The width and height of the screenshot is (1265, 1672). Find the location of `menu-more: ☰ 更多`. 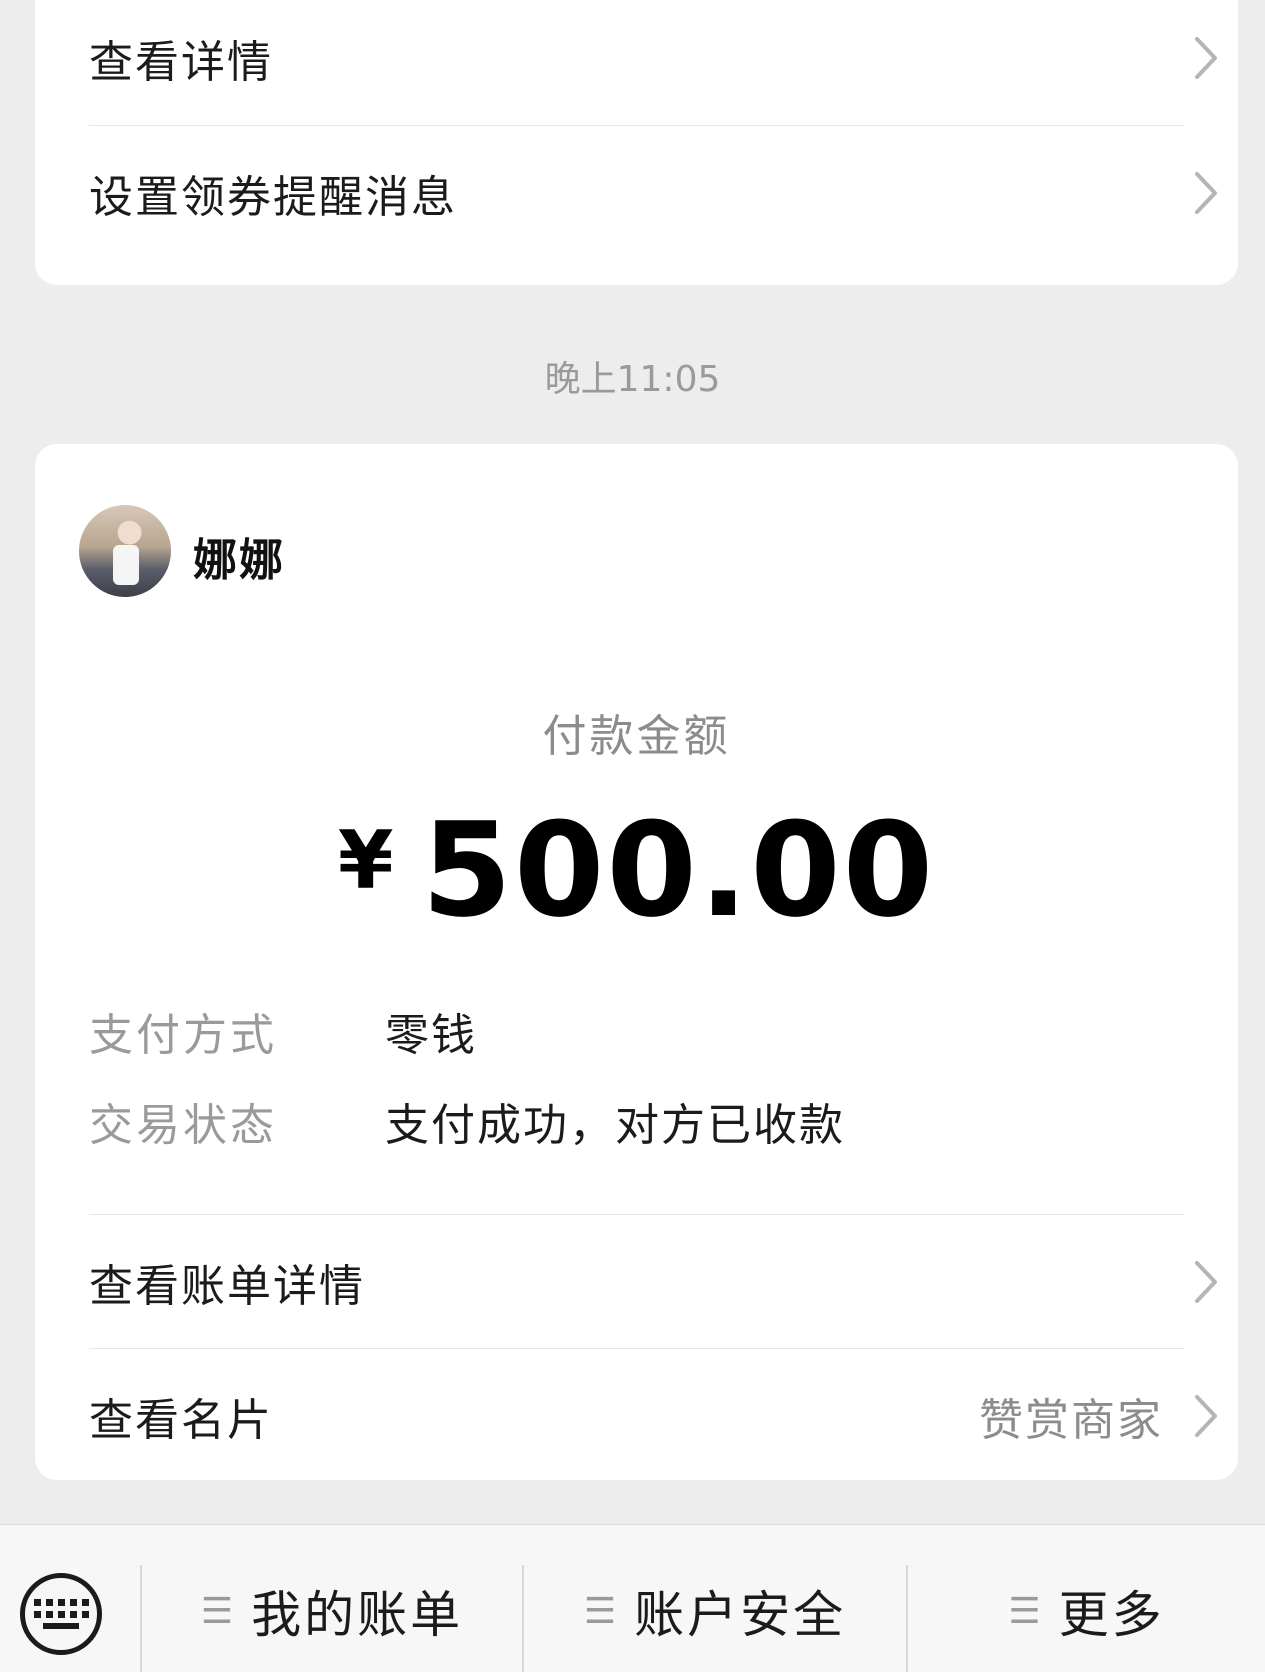

menu-more: ☰ 更多 is located at coordinates (1086, 1611).